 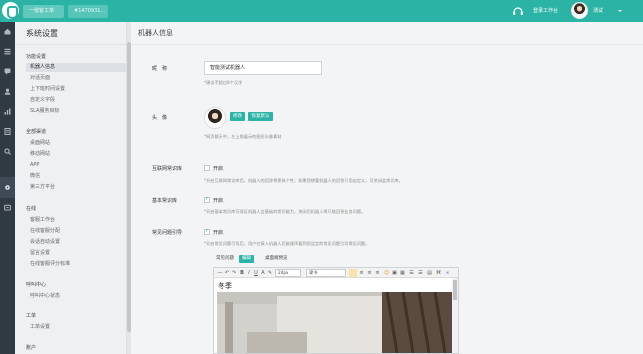 I want to click on avatar-hint: *网页聊天中，左上角展示的图形头像素材, so click(x=243, y=136).